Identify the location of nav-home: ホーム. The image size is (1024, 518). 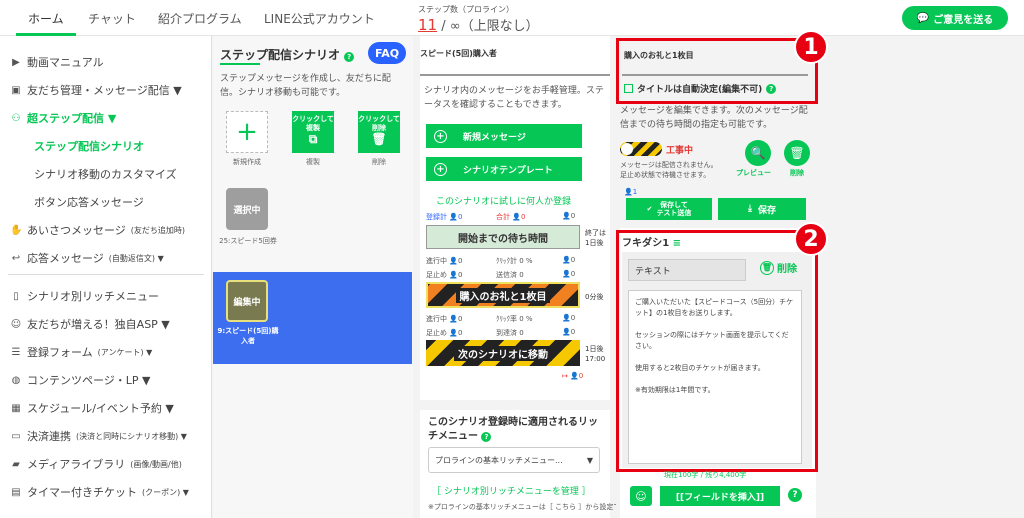
(46, 18).